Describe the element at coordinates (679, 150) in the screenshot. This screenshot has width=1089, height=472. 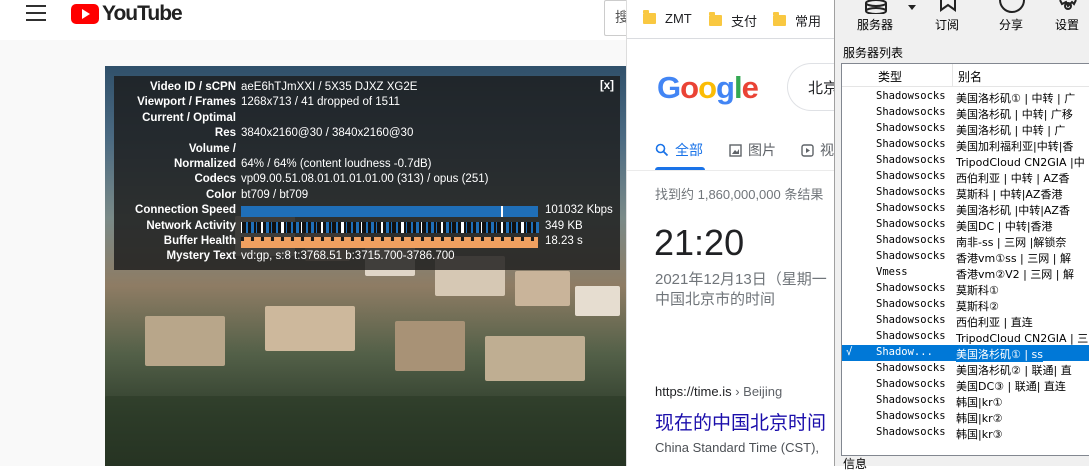
I see `tab-all: 全部` at that location.